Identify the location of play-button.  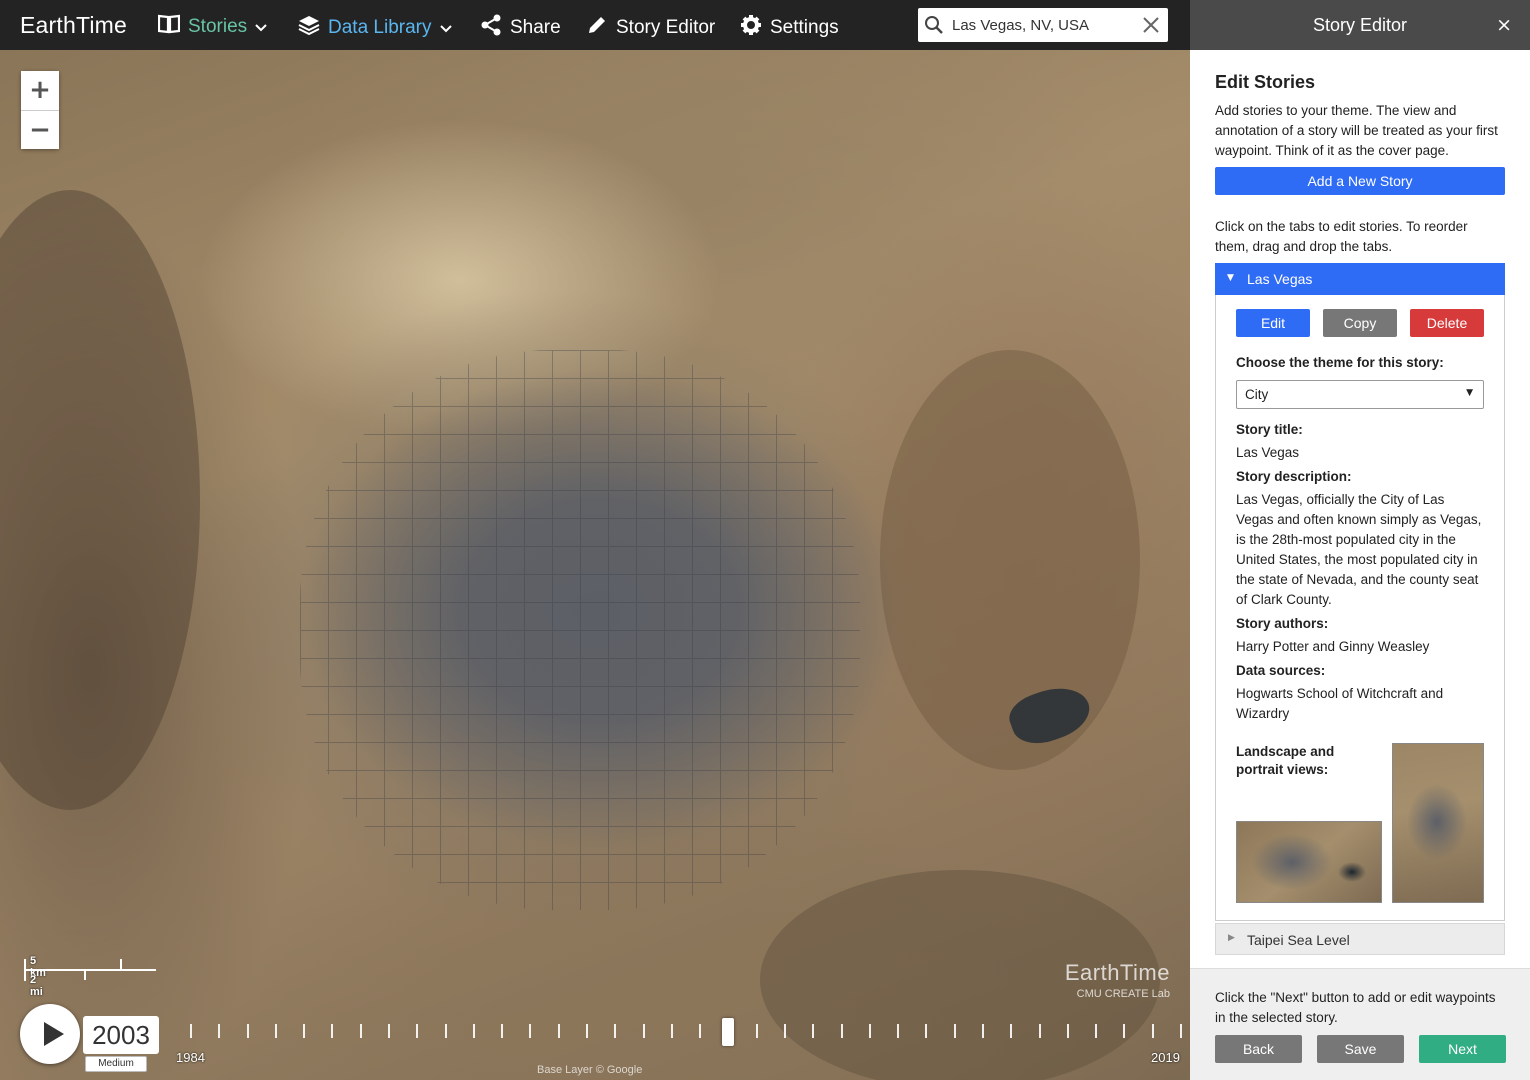
(50, 1034).